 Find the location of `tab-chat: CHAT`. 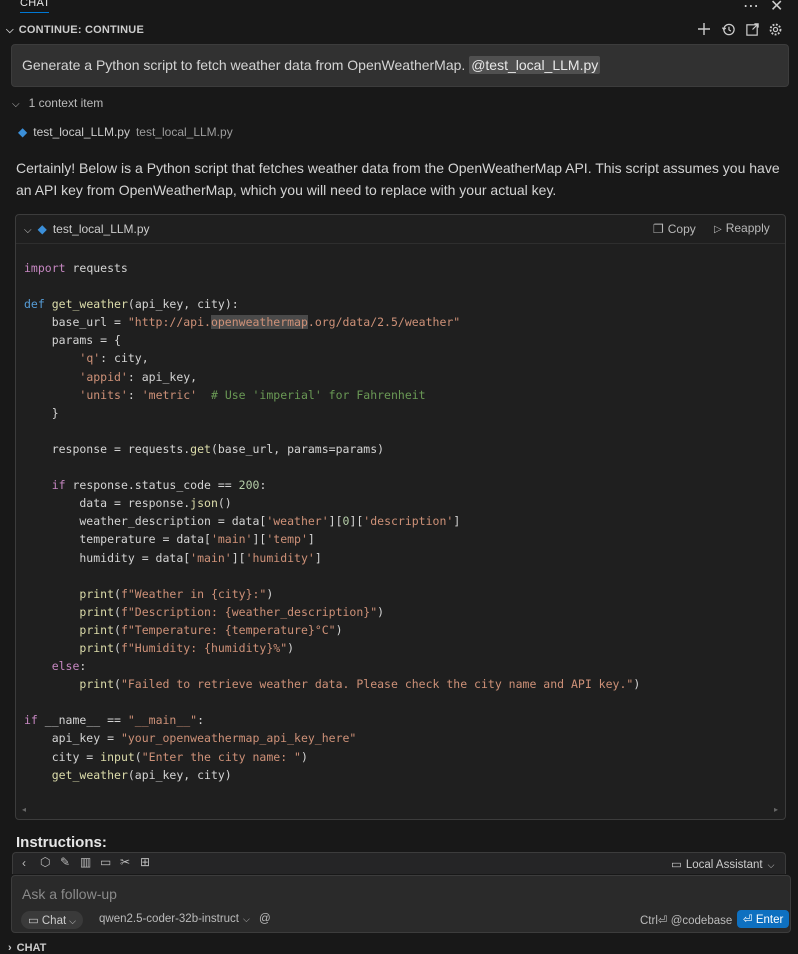

tab-chat: CHAT is located at coordinates (35, 4).